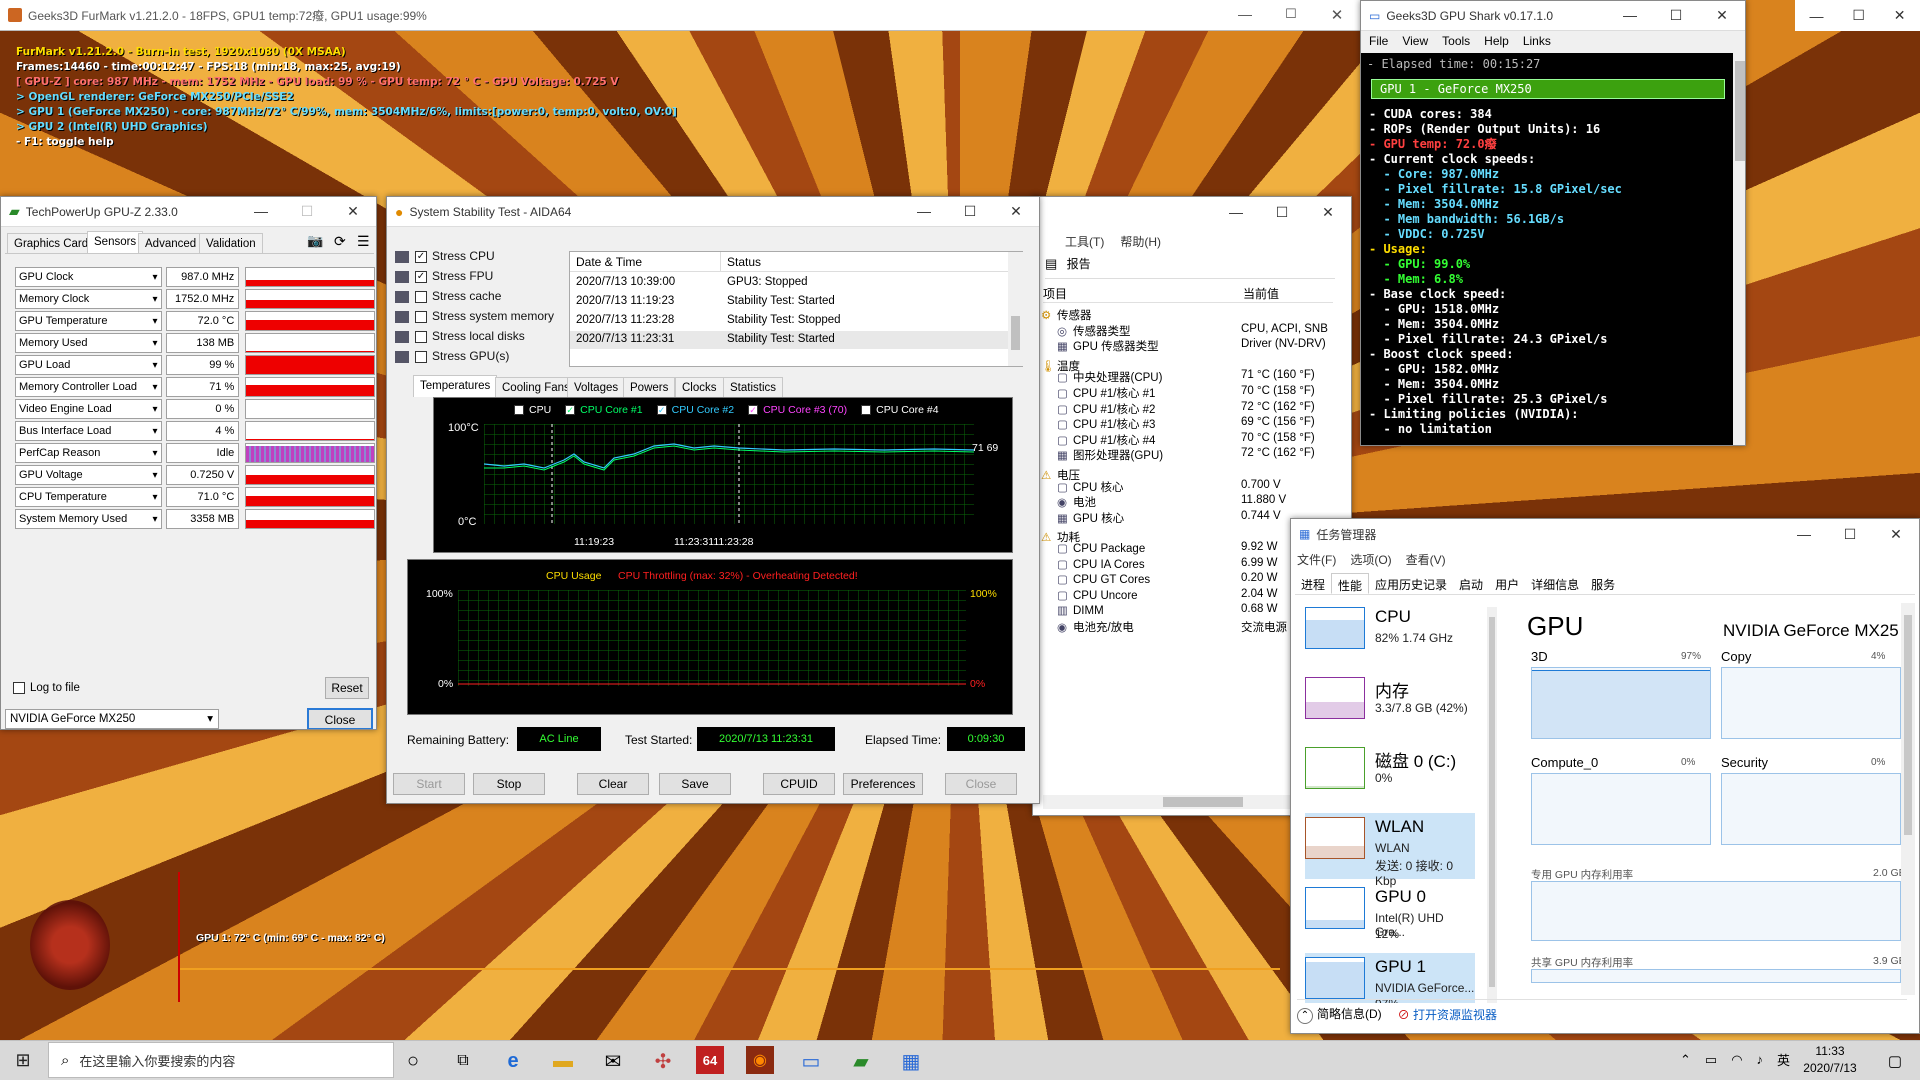 The height and width of the screenshot is (1080, 1920). Describe the element at coordinates (413, 1061) in the screenshot. I see `cortana-icon: ○` at that location.